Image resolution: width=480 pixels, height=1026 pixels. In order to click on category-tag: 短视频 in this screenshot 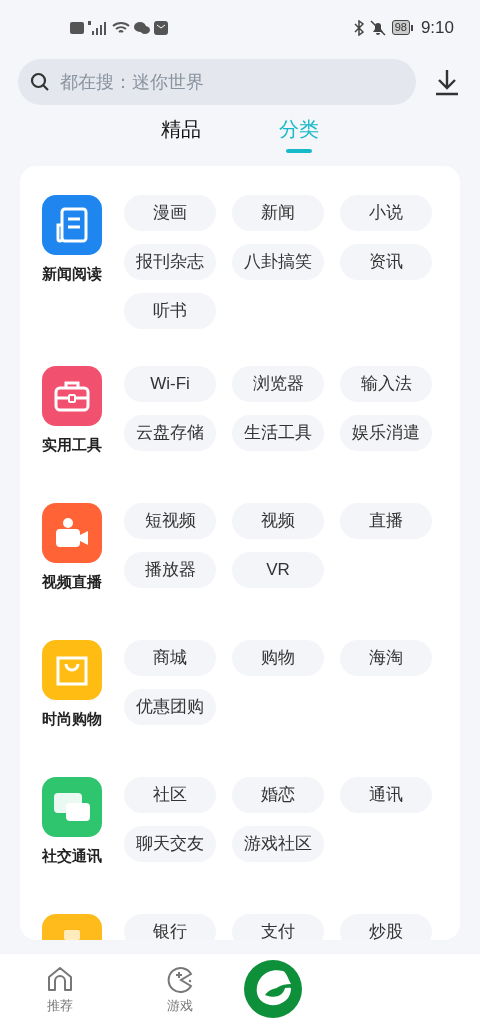, I will do `click(170, 521)`.